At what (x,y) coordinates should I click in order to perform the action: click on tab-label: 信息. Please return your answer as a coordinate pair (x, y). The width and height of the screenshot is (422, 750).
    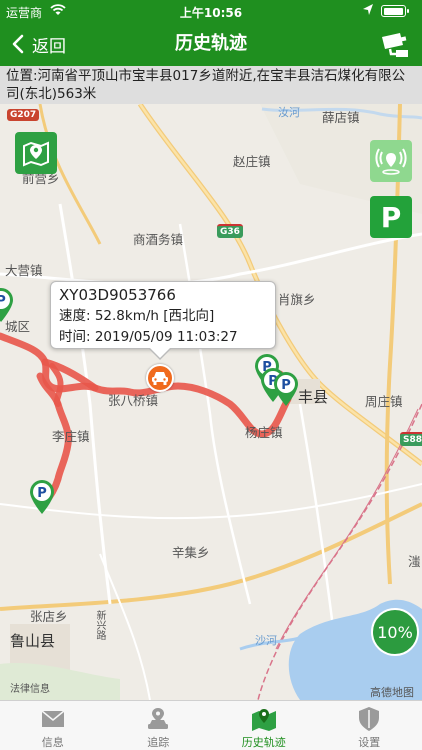
    Looking at the image, I should click on (52, 742).